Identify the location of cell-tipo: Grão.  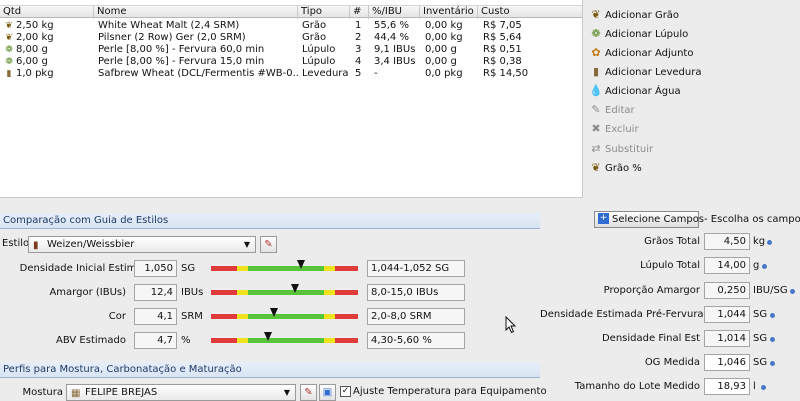
(314, 37).